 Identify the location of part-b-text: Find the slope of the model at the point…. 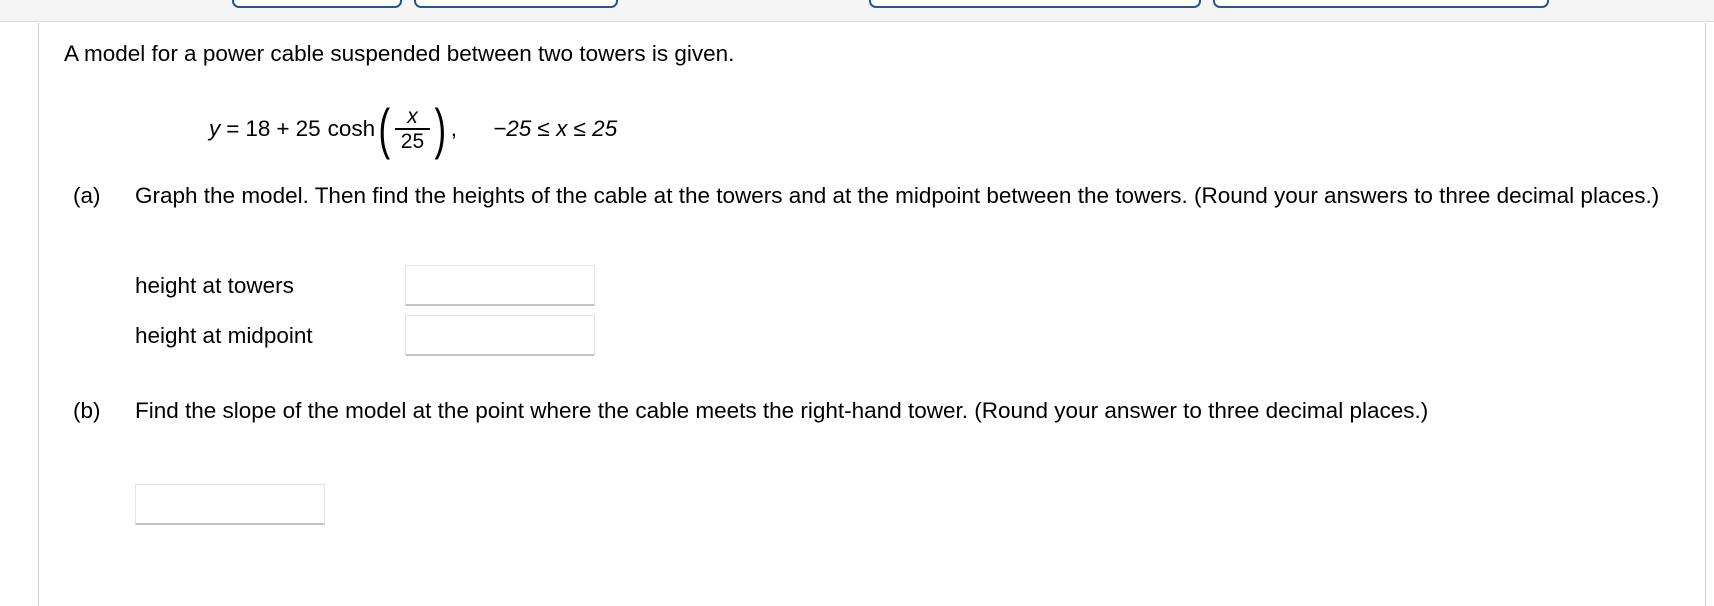
(782, 410).